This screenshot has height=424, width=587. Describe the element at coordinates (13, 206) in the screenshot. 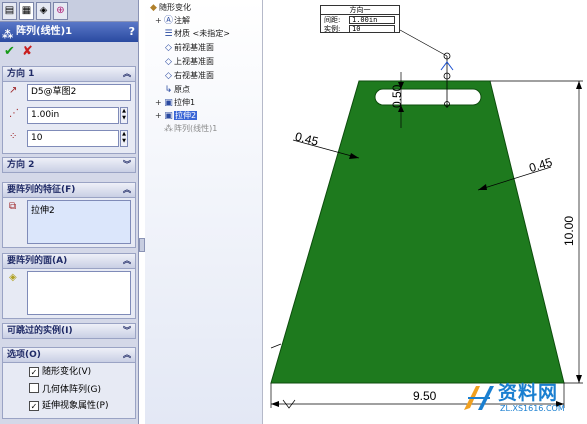

I see `feature-icon: ⧉` at that location.